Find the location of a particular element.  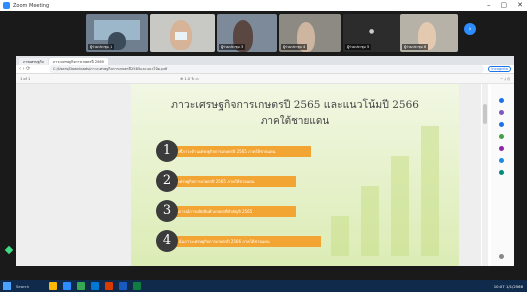

excel-icon is located at coordinates (137, 286).